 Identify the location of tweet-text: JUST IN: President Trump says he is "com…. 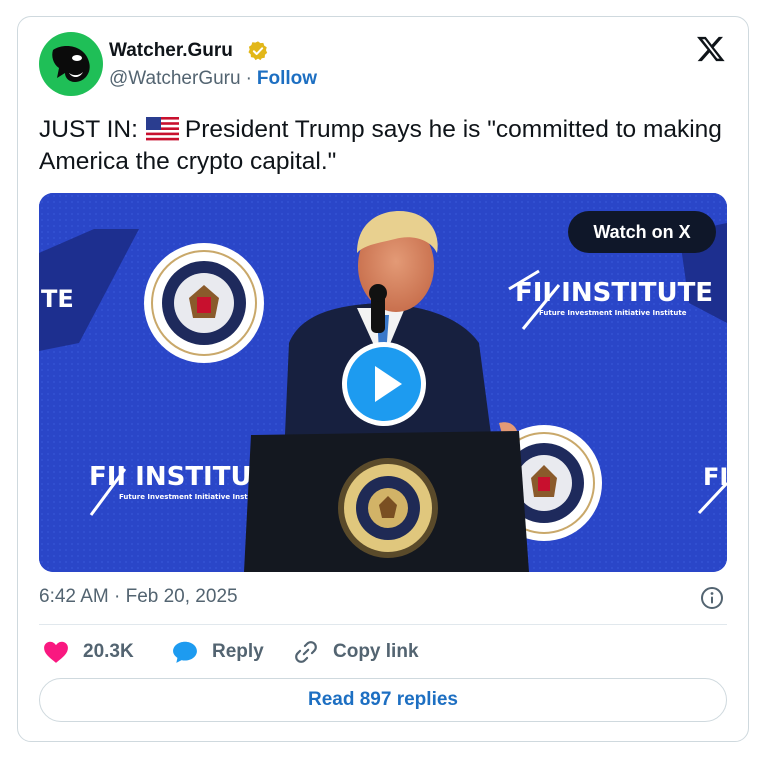
(384, 146).